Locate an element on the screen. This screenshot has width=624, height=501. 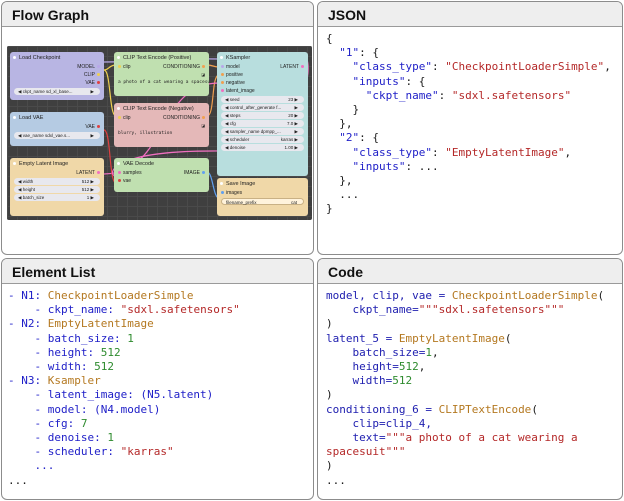
filename-prefix-widget: filename_prefix cat is located at coordinates (262, 201).